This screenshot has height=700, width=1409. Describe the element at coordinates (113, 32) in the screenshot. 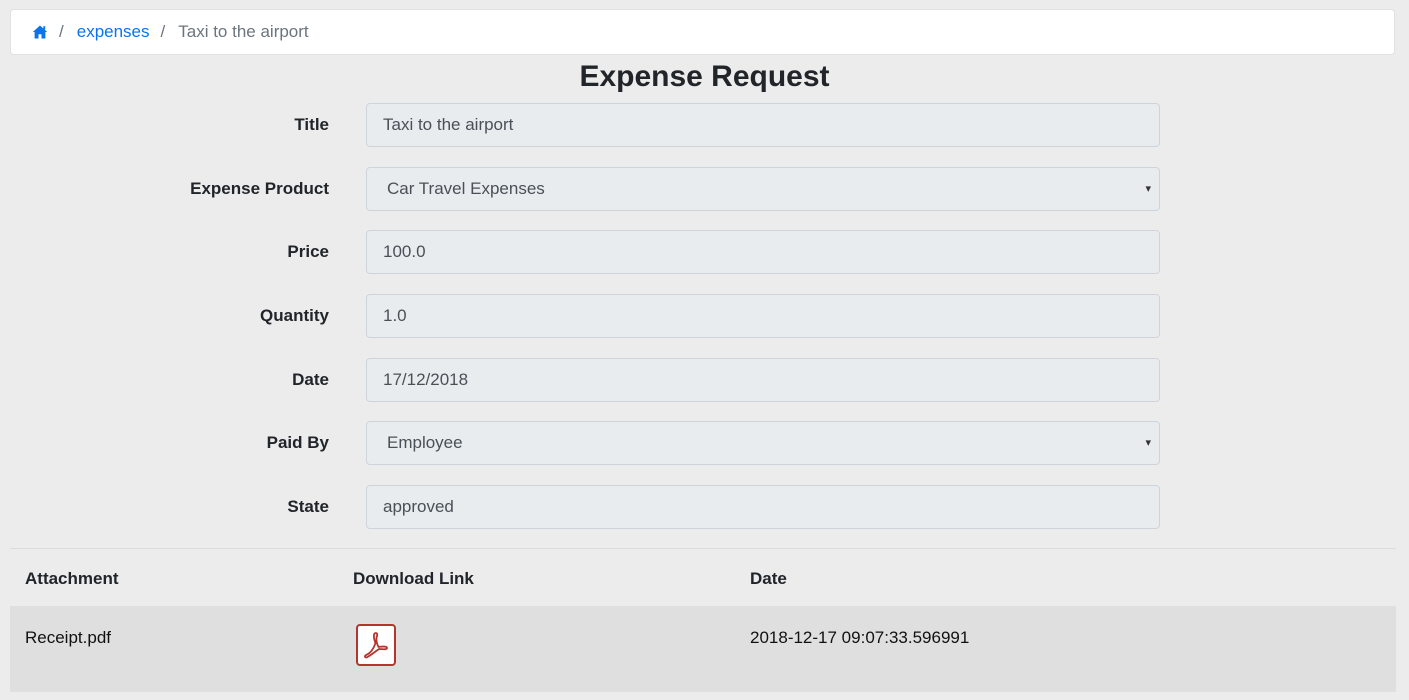

I see `breadcrumb-link-expenses: expenses` at that location.